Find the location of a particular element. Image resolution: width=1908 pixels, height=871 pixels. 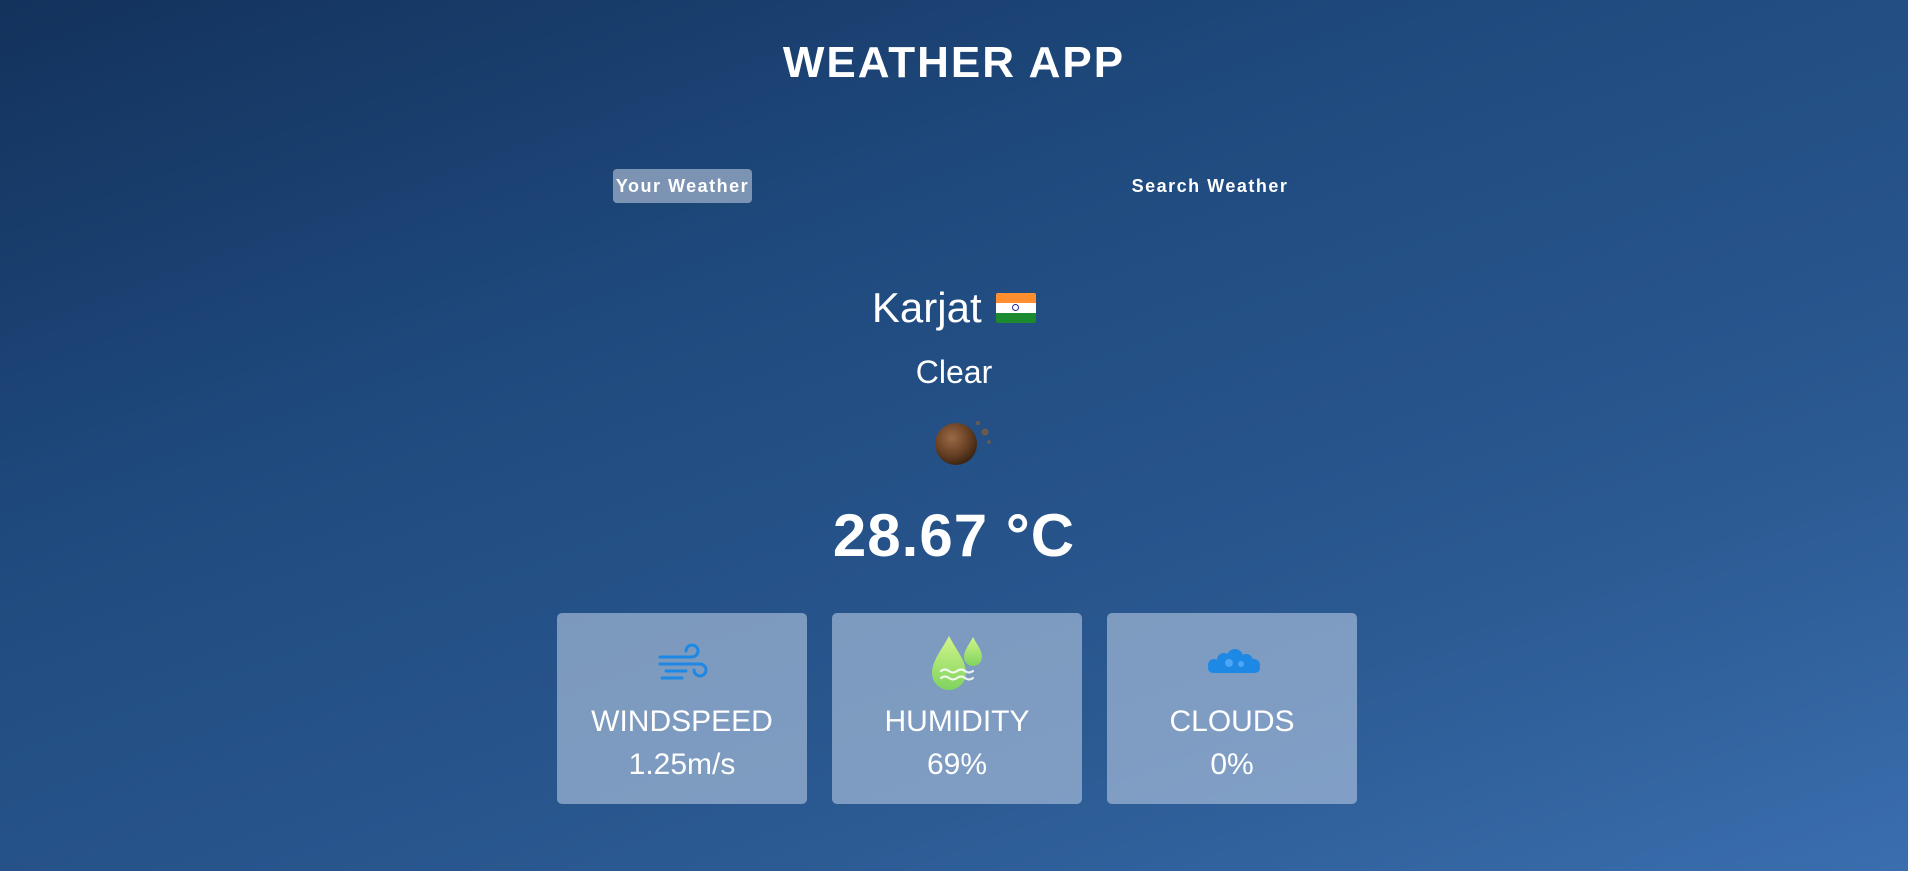

clear-night-moon-icon is located at coordinates (963, 443).